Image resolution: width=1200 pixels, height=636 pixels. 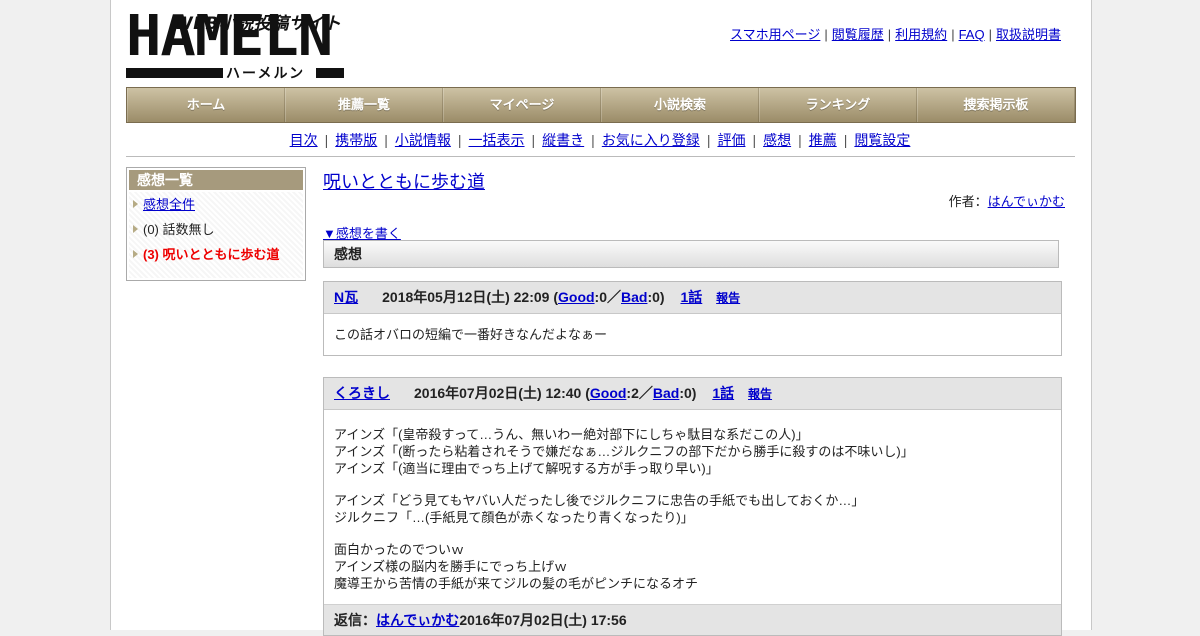 I want to click on nav-home: ホーム, so click(x=206, y=105).